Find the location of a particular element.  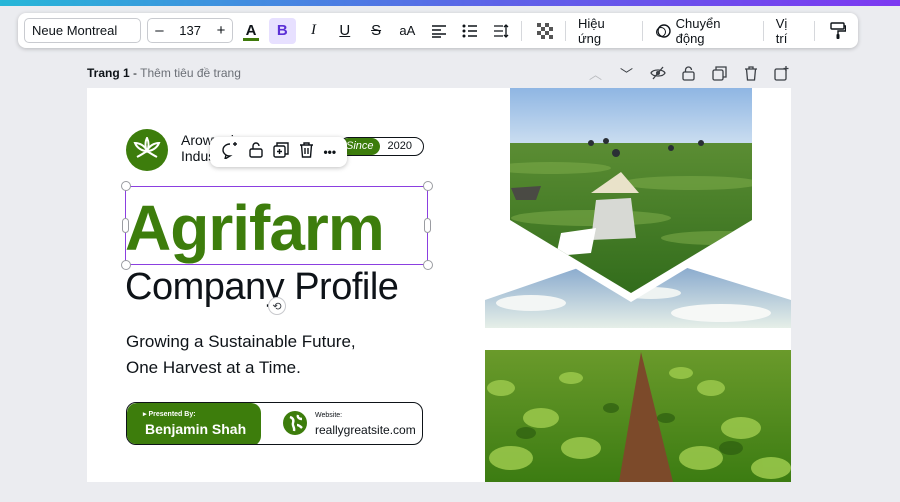

underline-button: U is located at coordinates (344, 31).